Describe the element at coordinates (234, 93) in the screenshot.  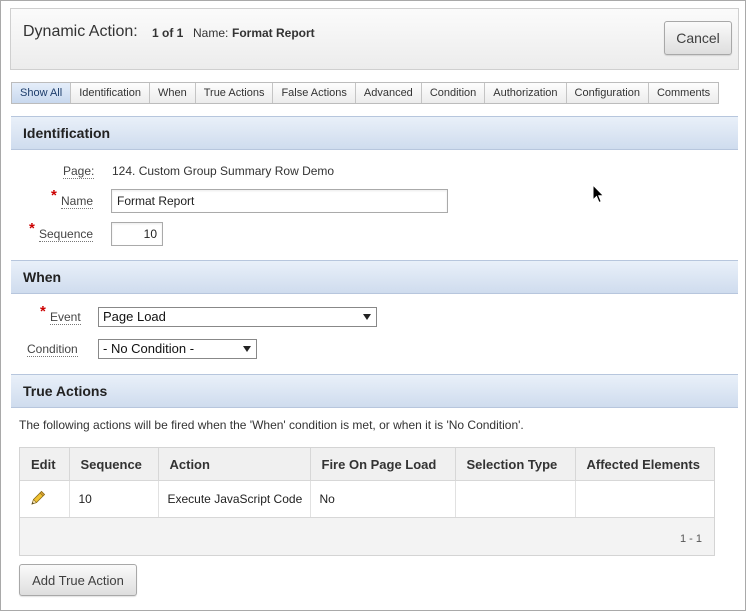
I see `tab-true-actions: True Actions` at that location.